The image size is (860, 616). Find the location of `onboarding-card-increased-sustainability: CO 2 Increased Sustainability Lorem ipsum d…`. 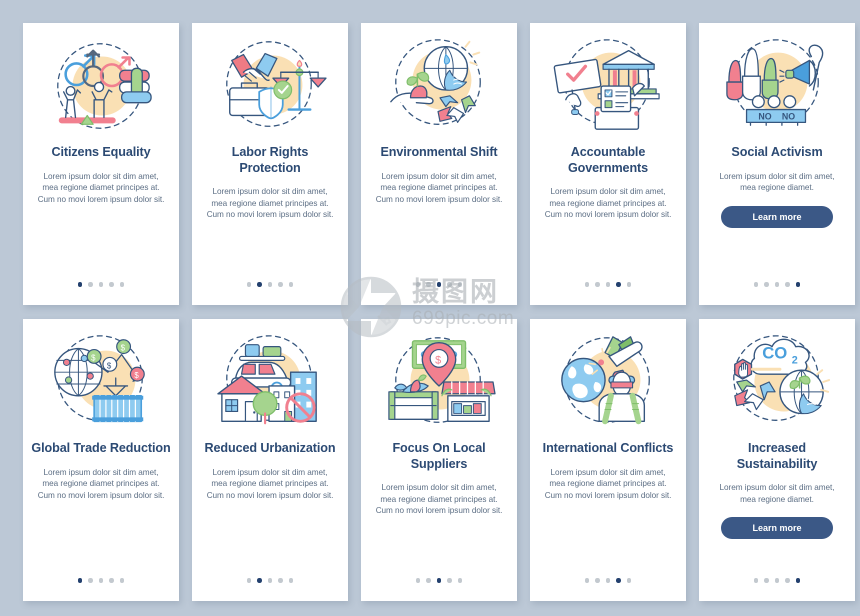

onboarding-card-increased-sustainability: CO 2 Increased Sustainability Lorem ipsum d… is located at coordinates (777, 460).